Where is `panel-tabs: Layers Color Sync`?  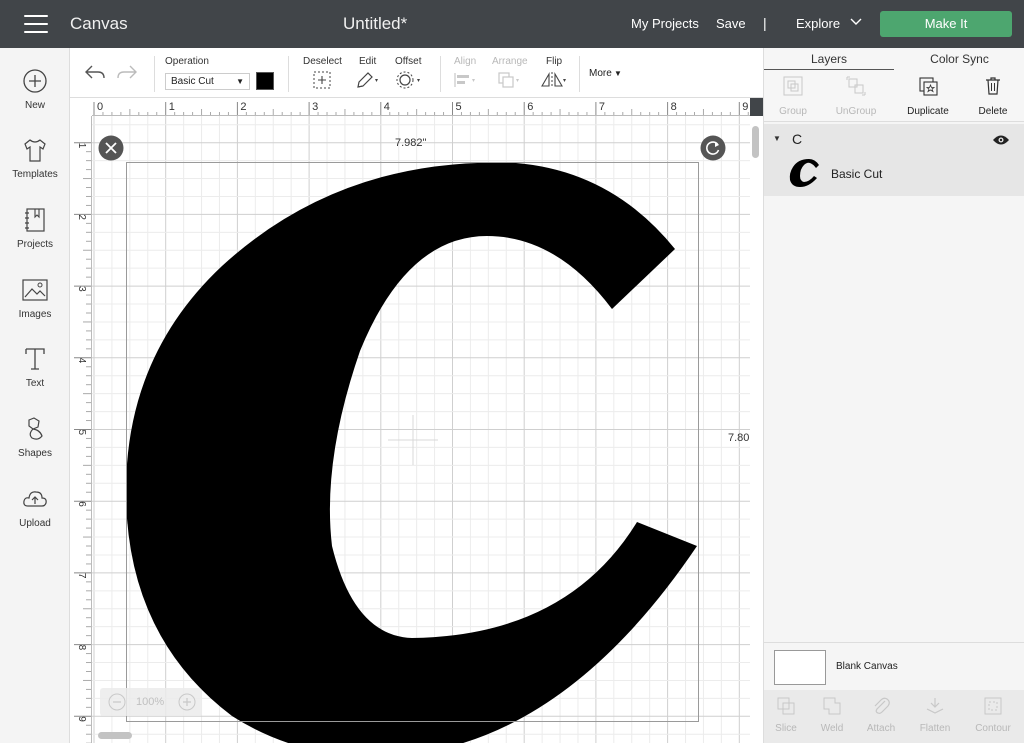
panel-tabs: Layers Color Sync is located at coordinates (894, 59).